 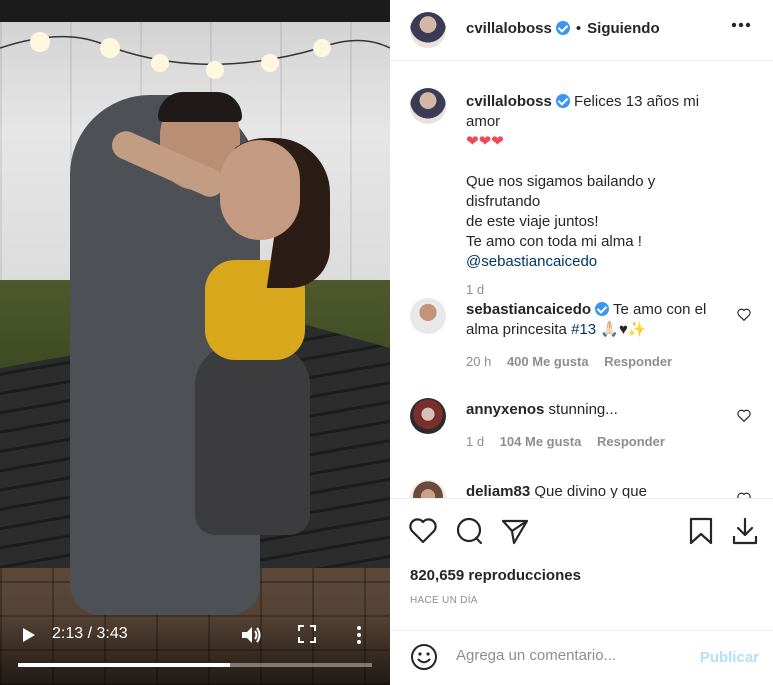 I want to click on comment-body: deliam83 Que divino y que, so click(x=599, y=490).